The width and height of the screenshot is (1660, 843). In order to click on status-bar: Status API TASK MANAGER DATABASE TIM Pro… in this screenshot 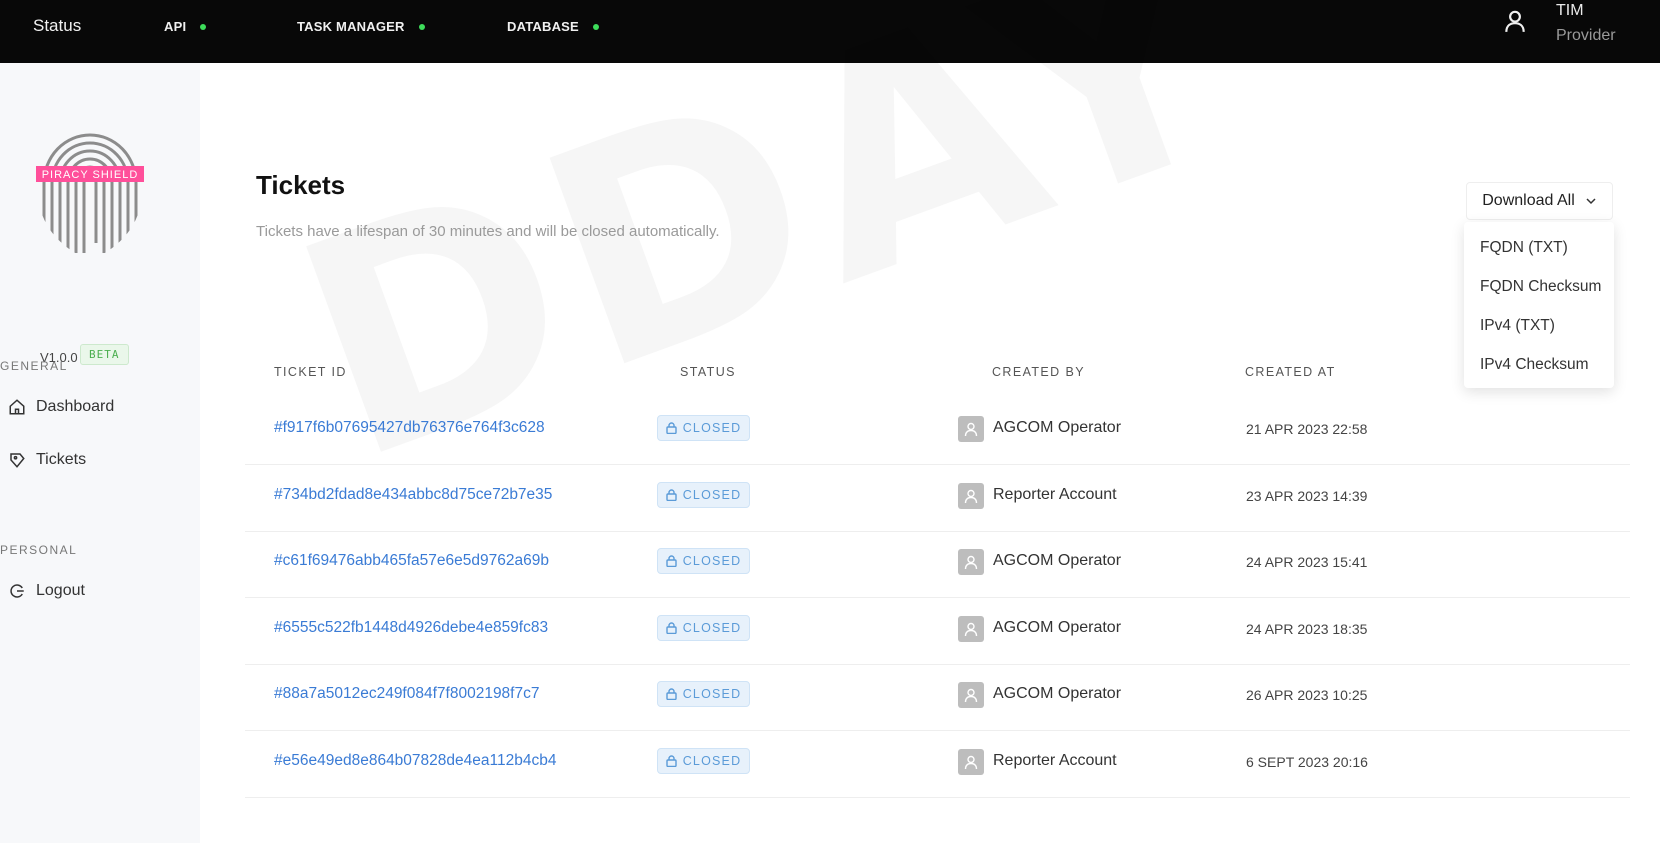, I will do `click(830, 31)`.